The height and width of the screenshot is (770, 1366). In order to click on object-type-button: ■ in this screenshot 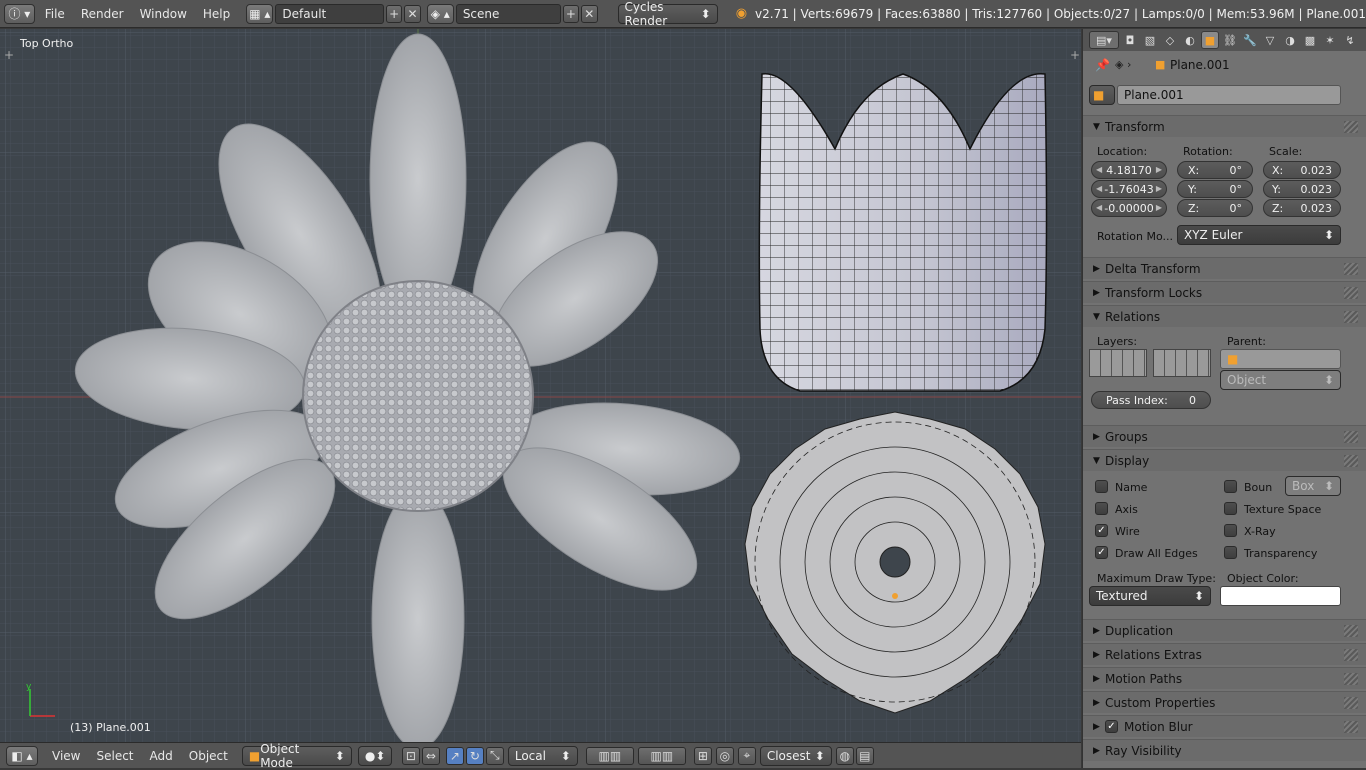, I will do `click(1102, 95)`.